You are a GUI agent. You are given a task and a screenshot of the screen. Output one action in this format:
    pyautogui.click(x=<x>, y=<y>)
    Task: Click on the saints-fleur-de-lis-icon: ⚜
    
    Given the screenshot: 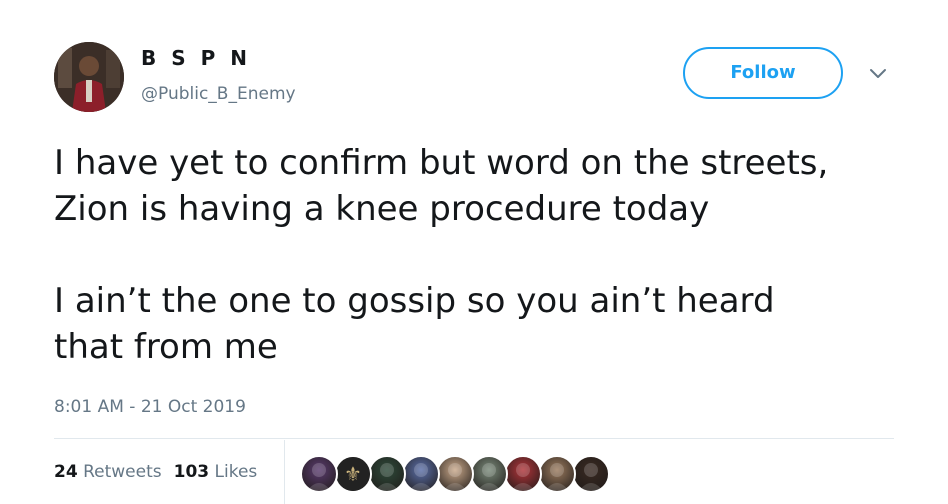 What is the action you would take?
    pyautogui.click(x=353, y=474)
    